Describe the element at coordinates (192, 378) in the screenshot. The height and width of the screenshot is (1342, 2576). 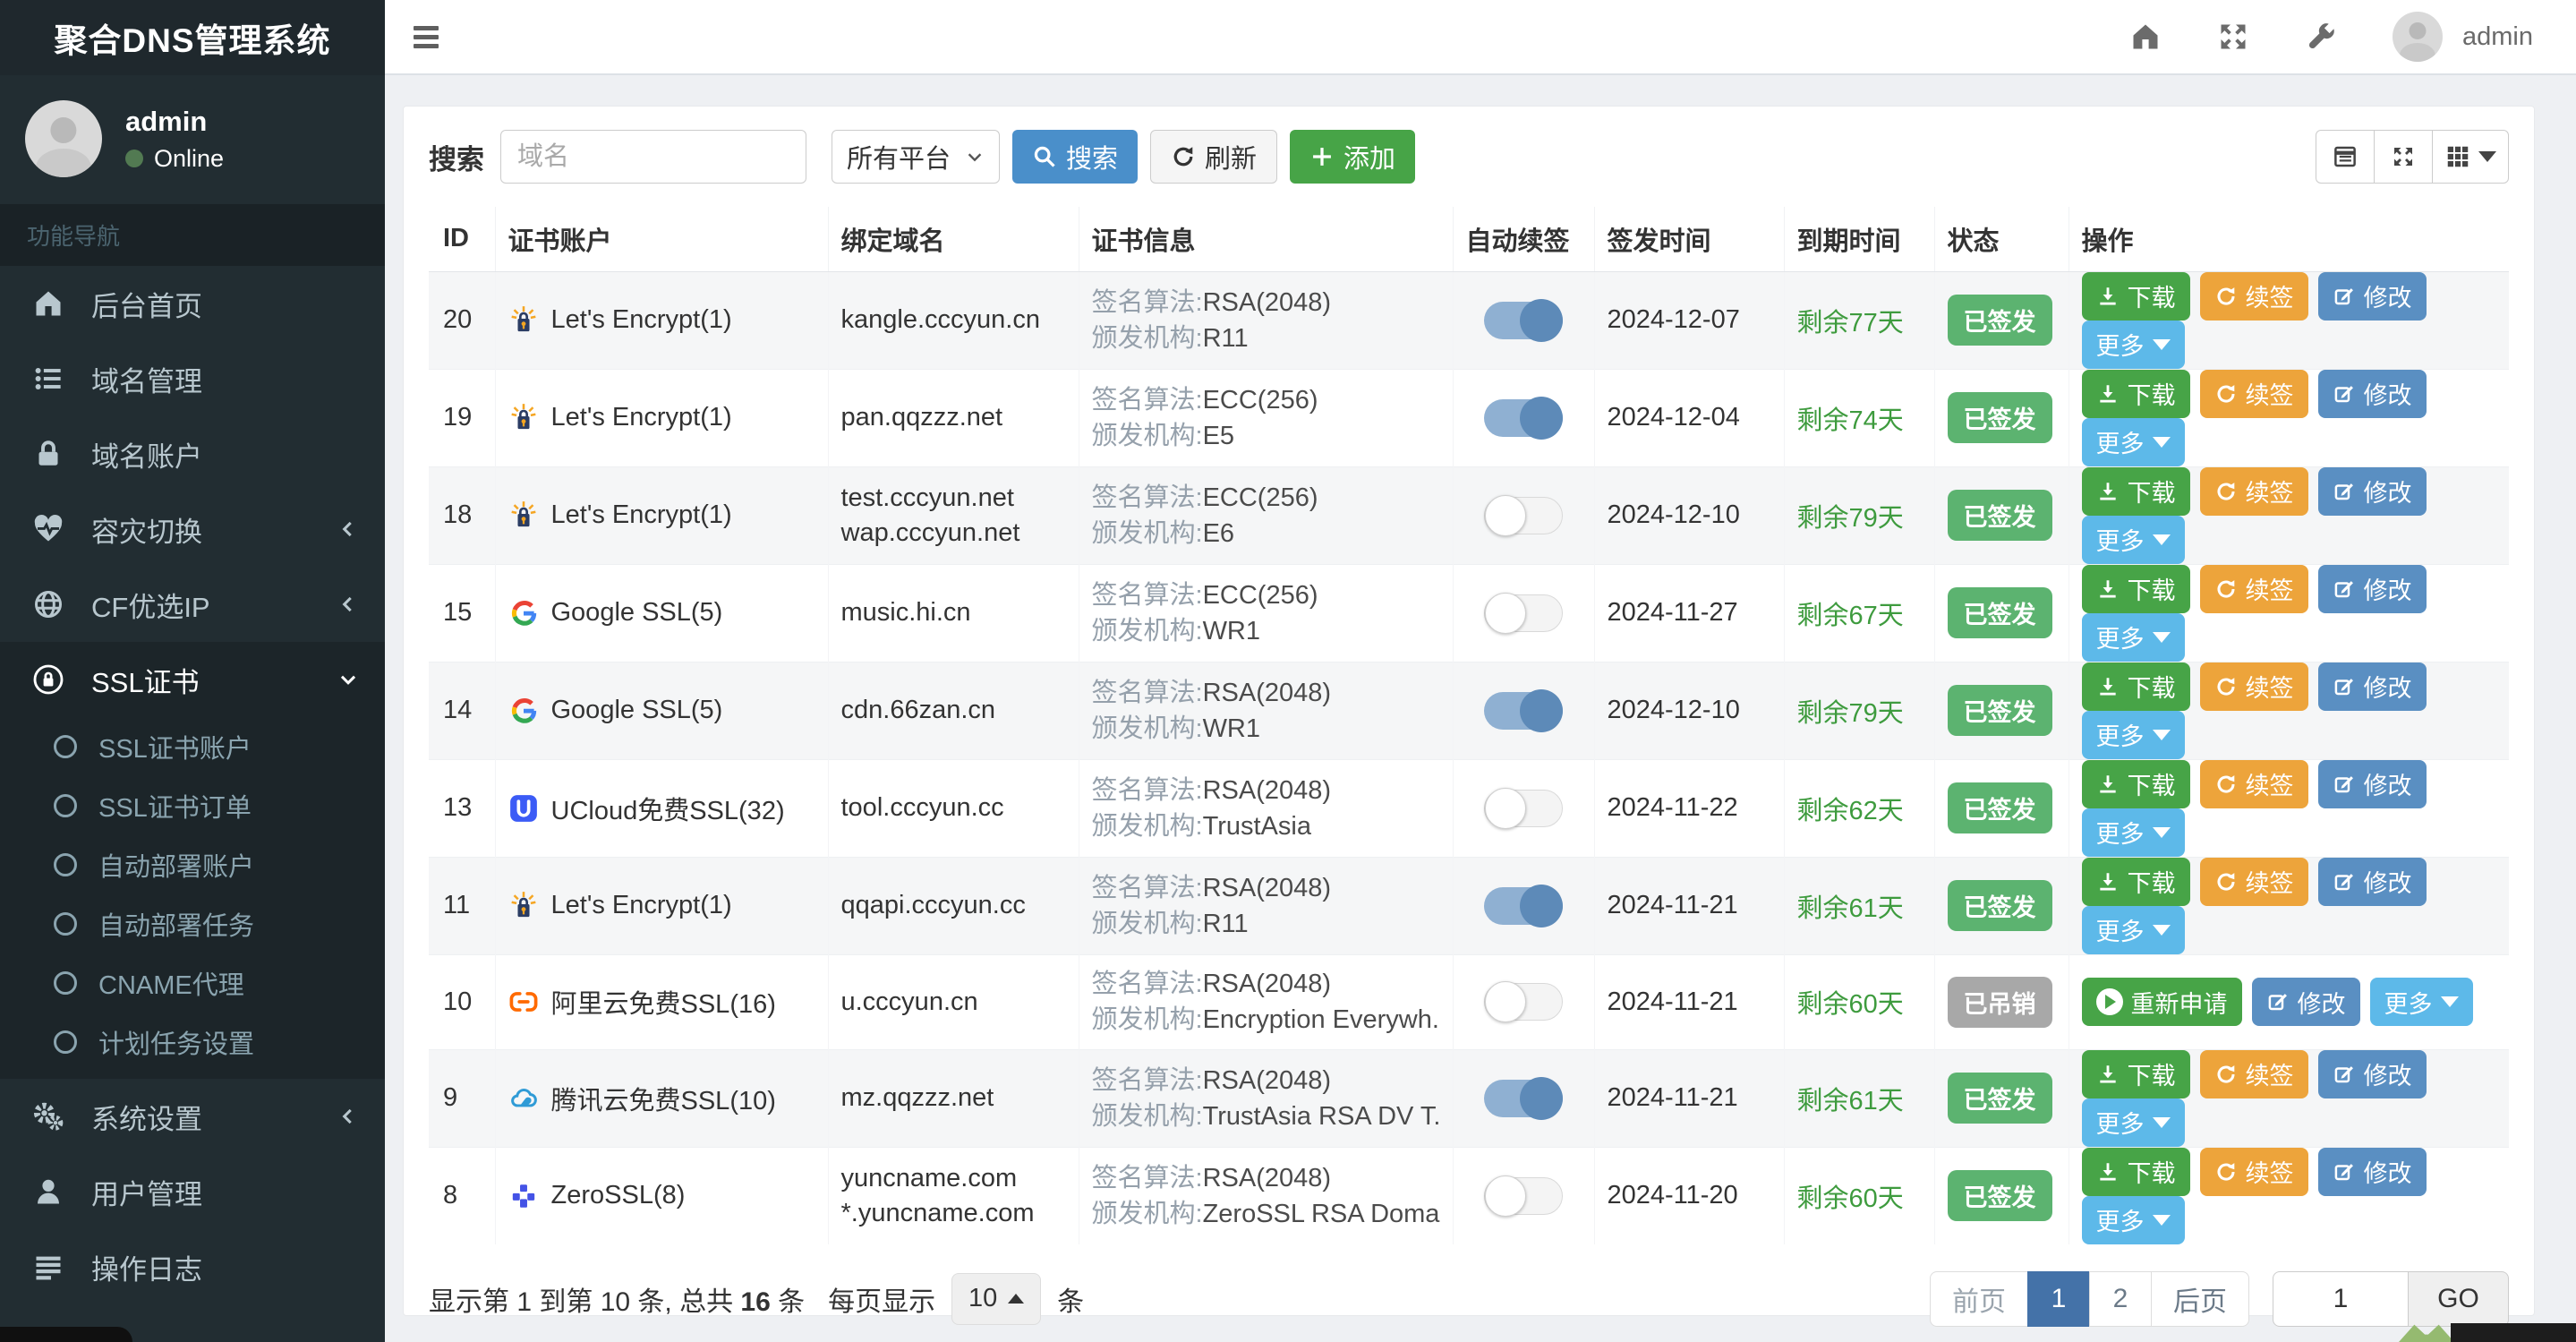
I see `sidebar-item-domain-manage: 域名管理` at that location.